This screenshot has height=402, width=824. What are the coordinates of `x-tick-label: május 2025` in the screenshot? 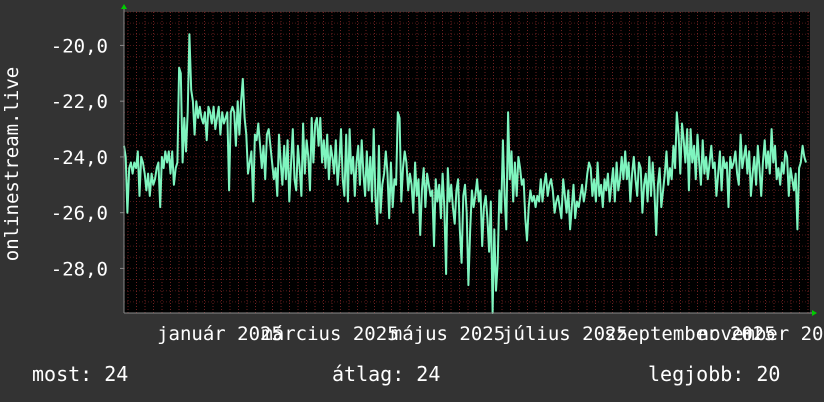 It's located at (448, 334).